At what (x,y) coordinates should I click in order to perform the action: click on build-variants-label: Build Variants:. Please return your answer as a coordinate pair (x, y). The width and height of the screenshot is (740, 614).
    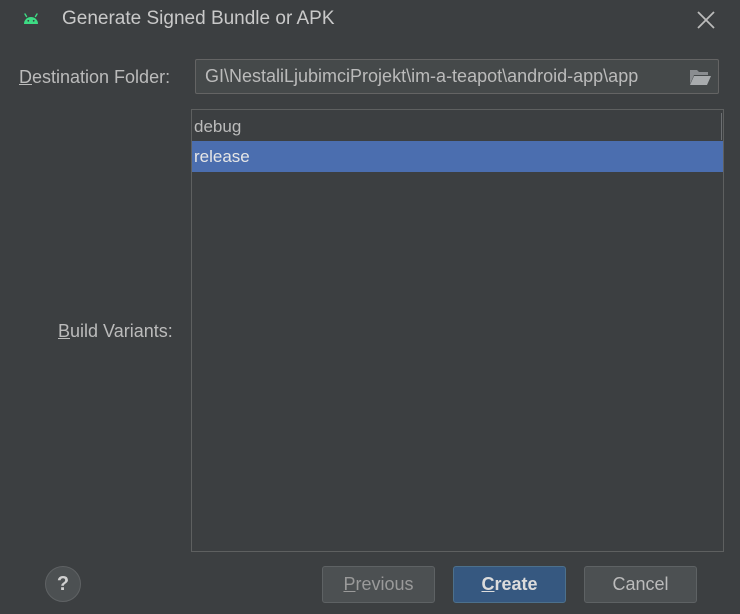
    Looking at the image, I should click on (115, 331).